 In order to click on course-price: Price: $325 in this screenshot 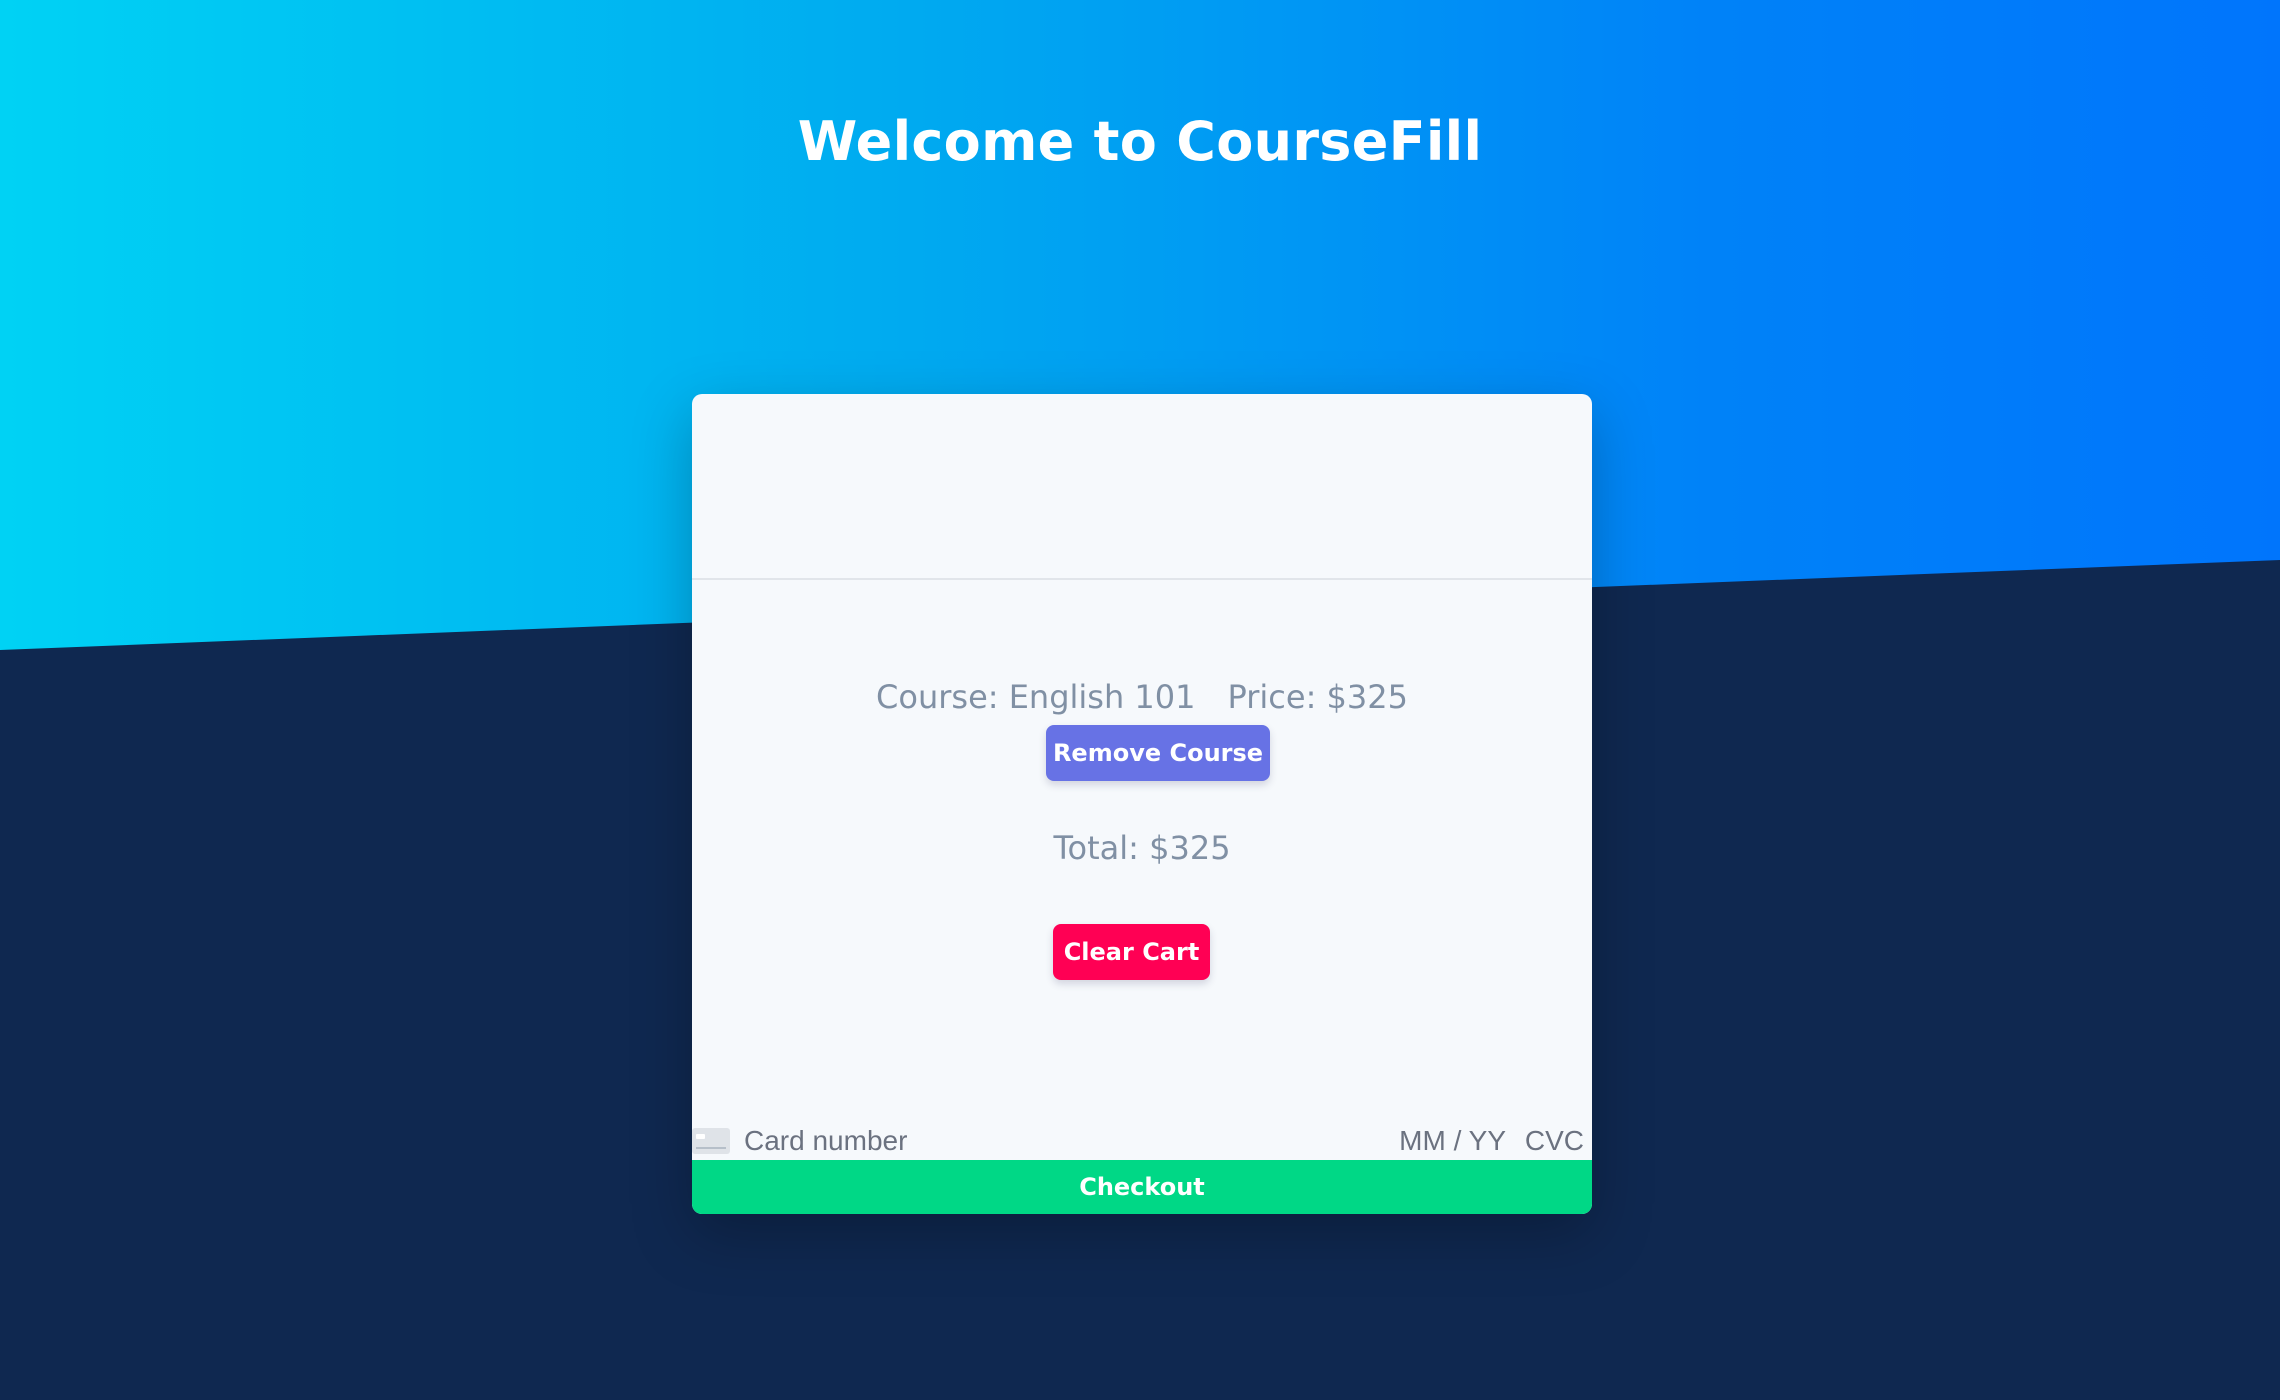, I will do `click(1317, 697)`.